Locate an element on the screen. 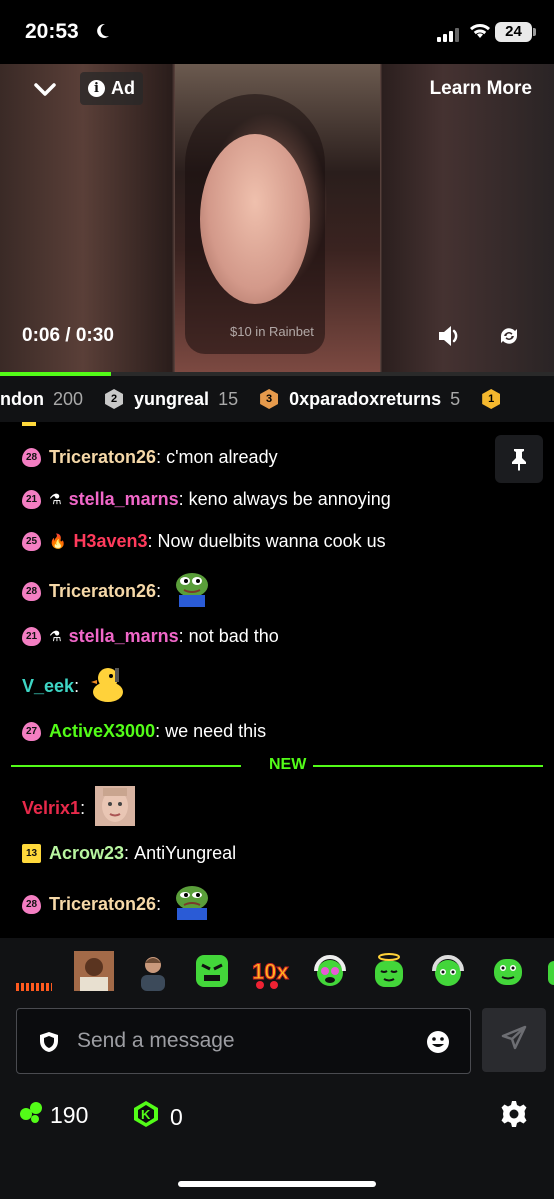  emoji-icon is located at coordinates (438, 1044).